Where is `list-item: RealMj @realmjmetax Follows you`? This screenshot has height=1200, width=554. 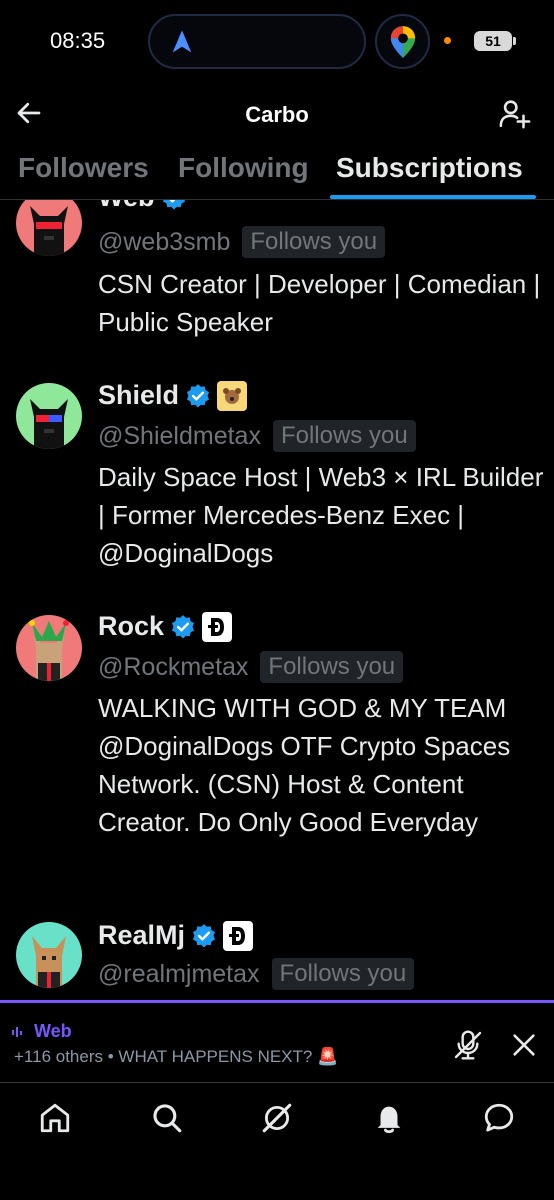 list-item: RealMj @realmjmetax Follows you is located at coordinates (277, 956).